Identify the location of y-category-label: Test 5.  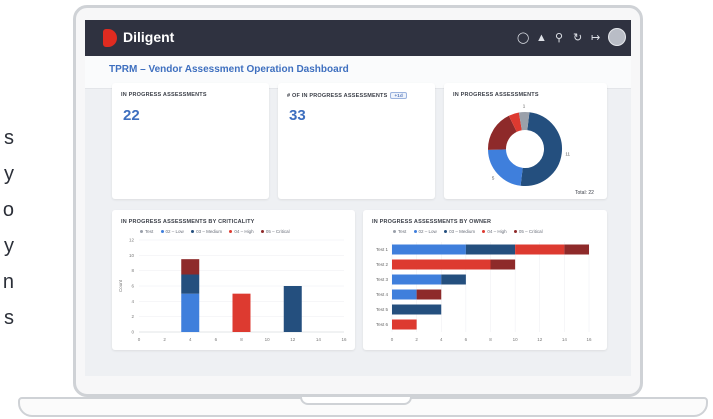
(382, 309).